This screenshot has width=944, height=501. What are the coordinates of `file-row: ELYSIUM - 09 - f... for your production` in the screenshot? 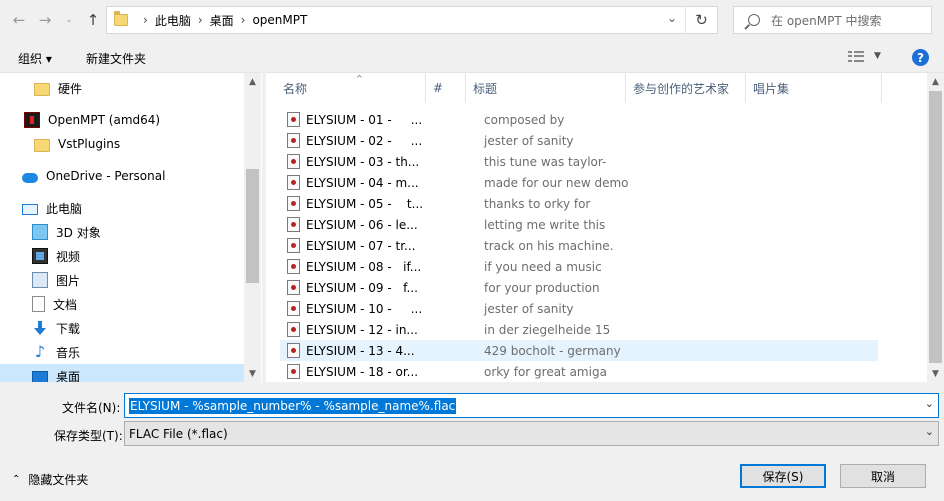 It's located at (579, 287).